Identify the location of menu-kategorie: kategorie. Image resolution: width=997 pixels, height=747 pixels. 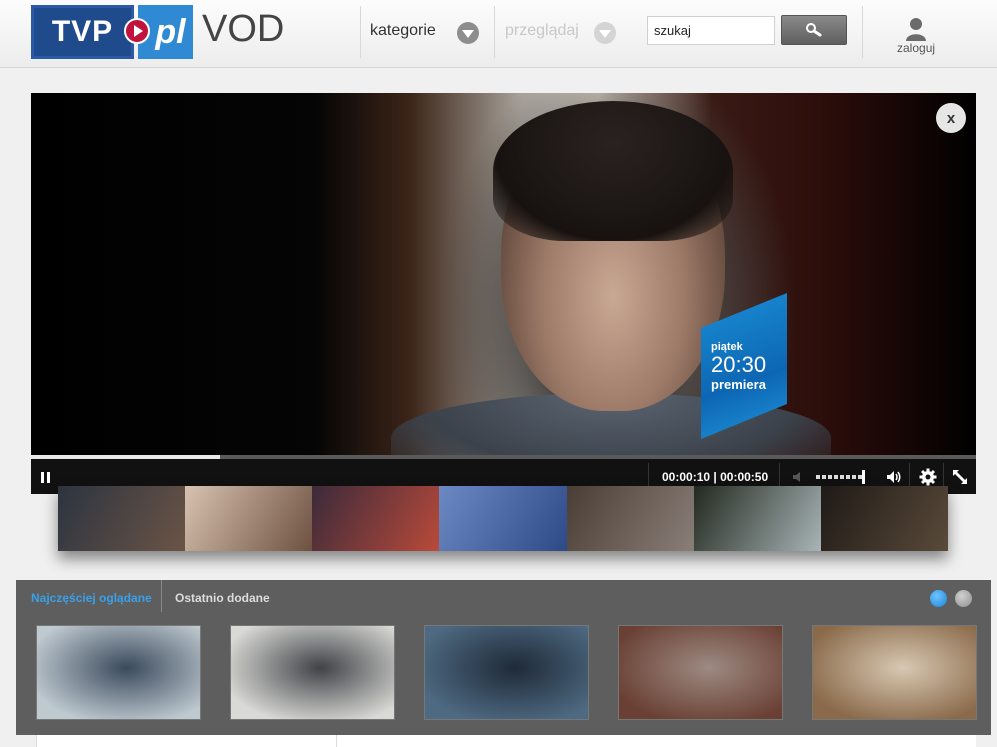
(403, 31).